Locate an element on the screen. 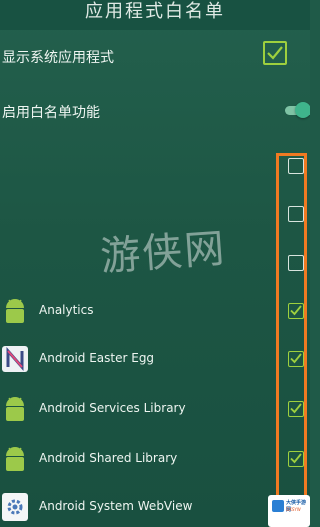  show-system-apps-checkbox is located at coordinates (275, 53).